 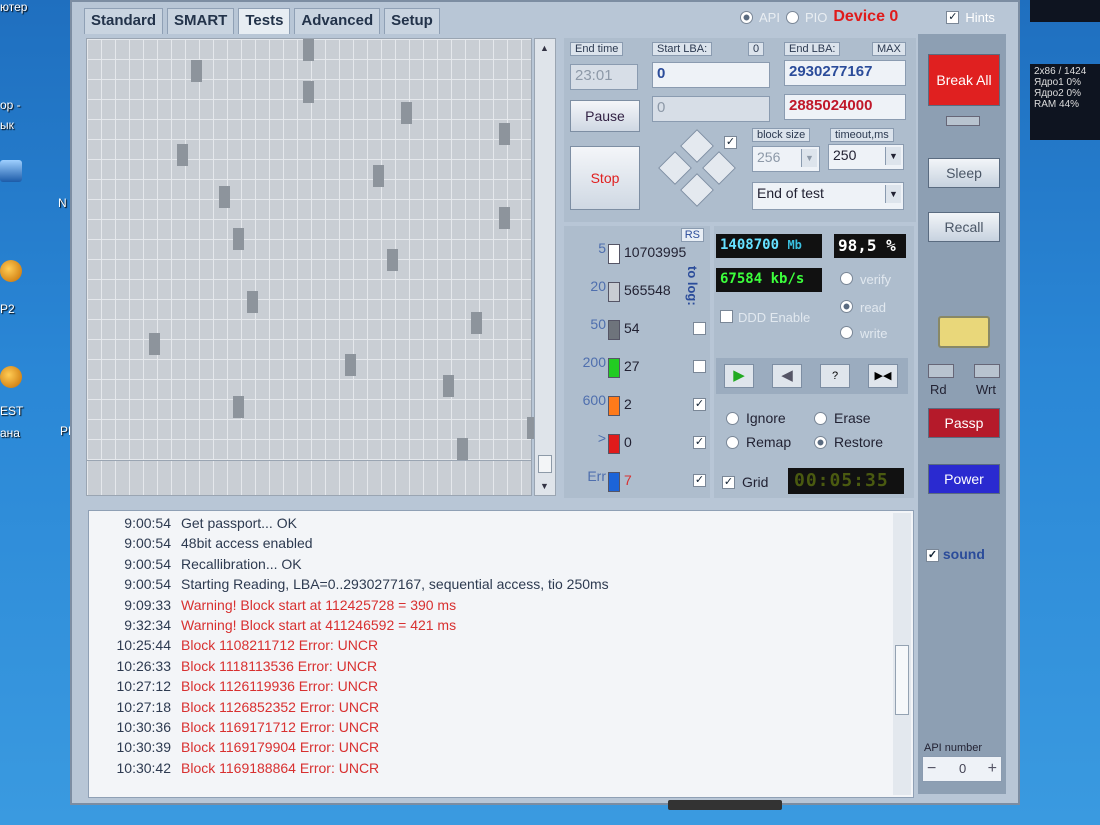 What do you see at coordinates (862, 135) in the screenshot?
I see `timeout-label: timeout,ms` at bounding box center [862, 135].